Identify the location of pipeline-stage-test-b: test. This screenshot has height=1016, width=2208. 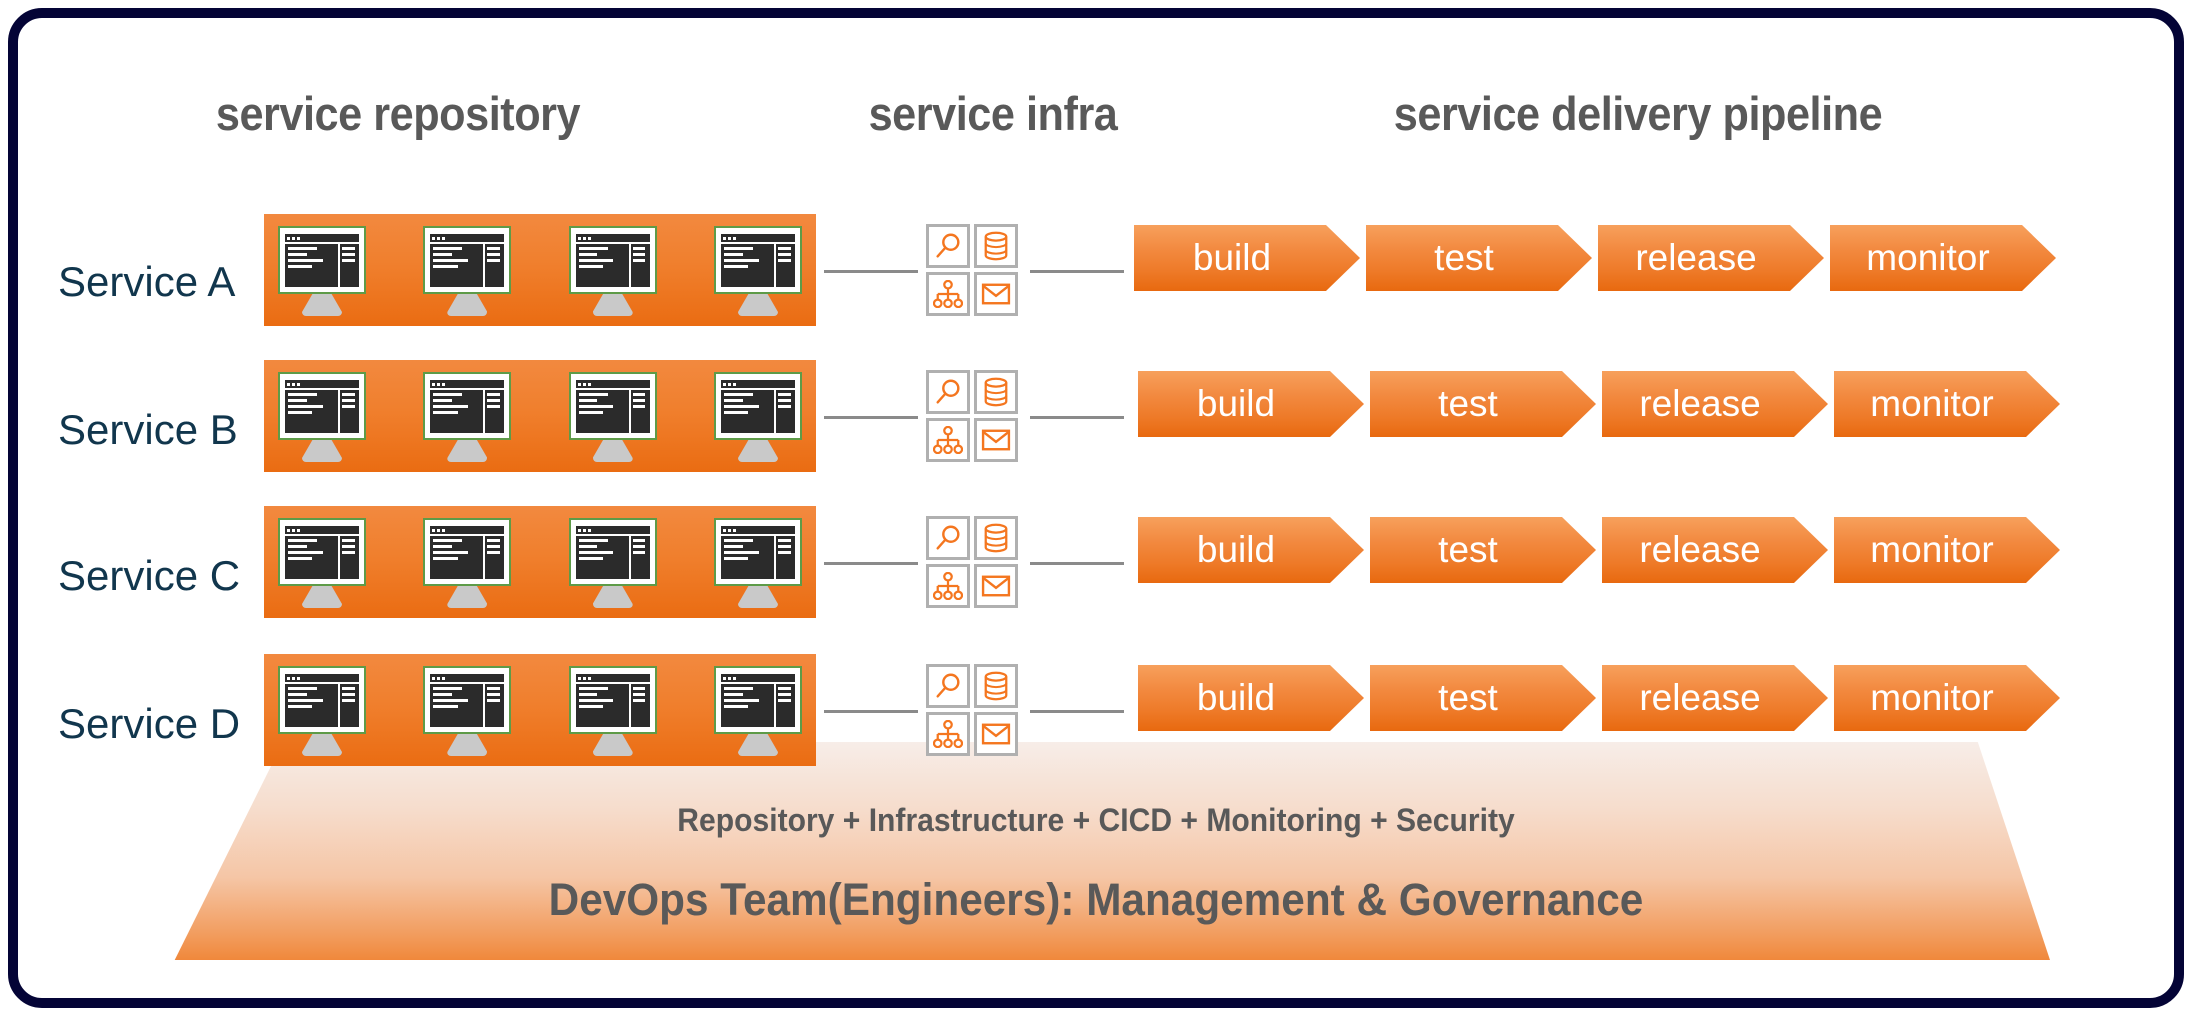
(1483, 404).